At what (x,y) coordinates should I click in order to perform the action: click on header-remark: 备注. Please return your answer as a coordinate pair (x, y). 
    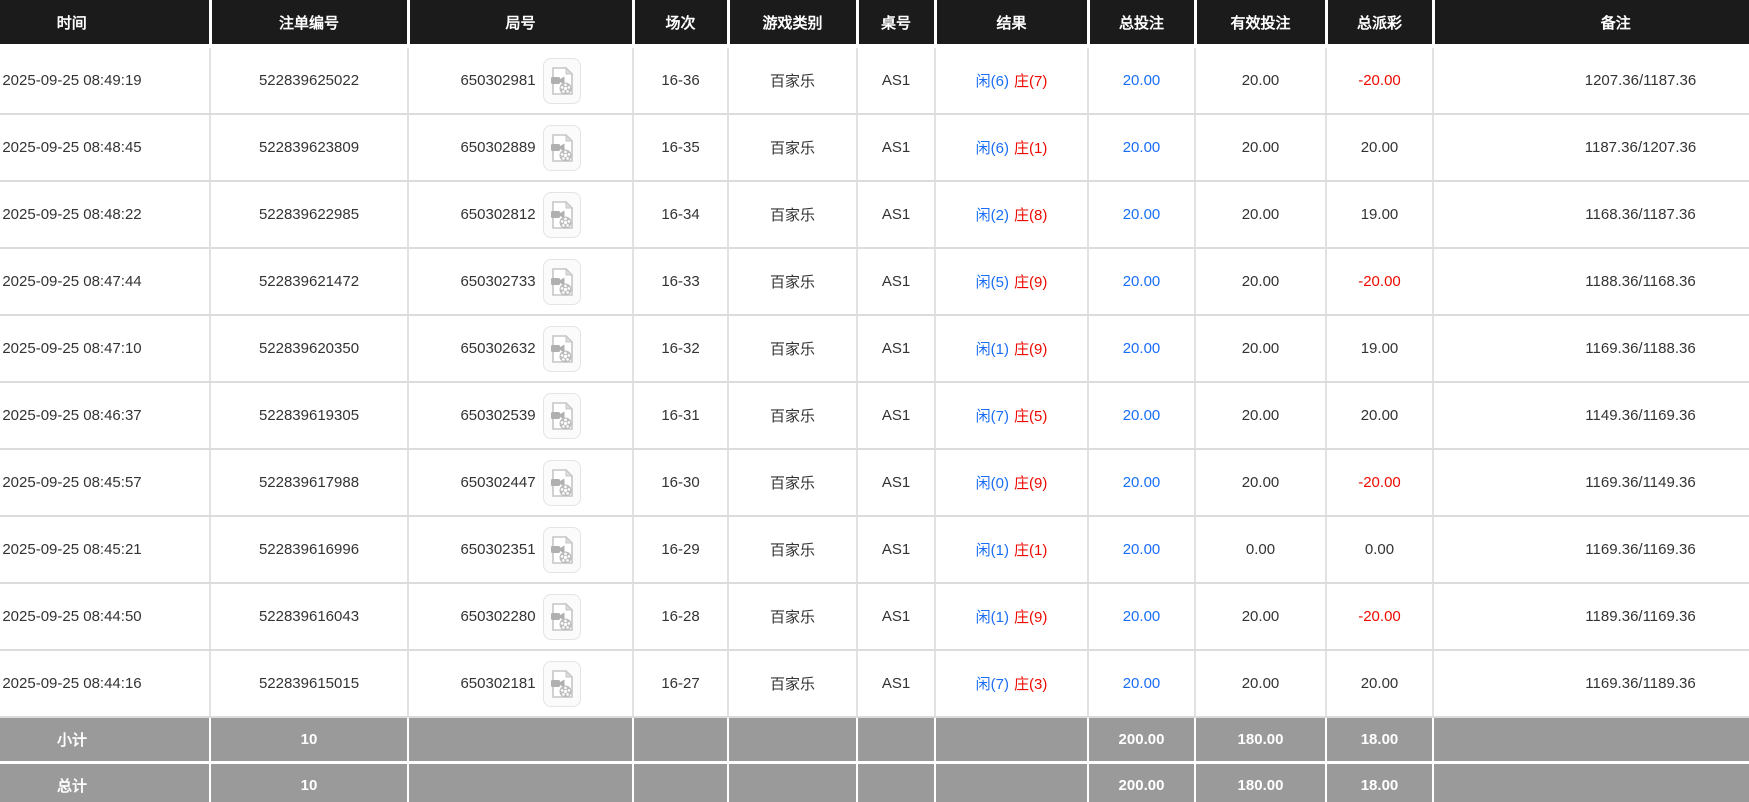
    Looking at the image, I should click on (1591, 24).